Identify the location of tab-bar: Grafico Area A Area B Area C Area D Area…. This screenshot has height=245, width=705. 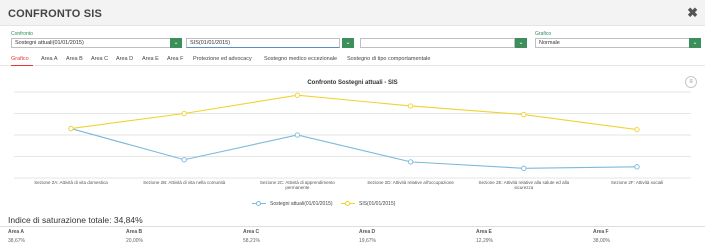
(352, 59).